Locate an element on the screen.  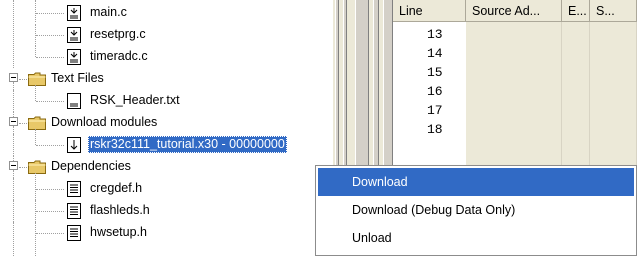
text-file-icon is located at coordinates (74, 101).